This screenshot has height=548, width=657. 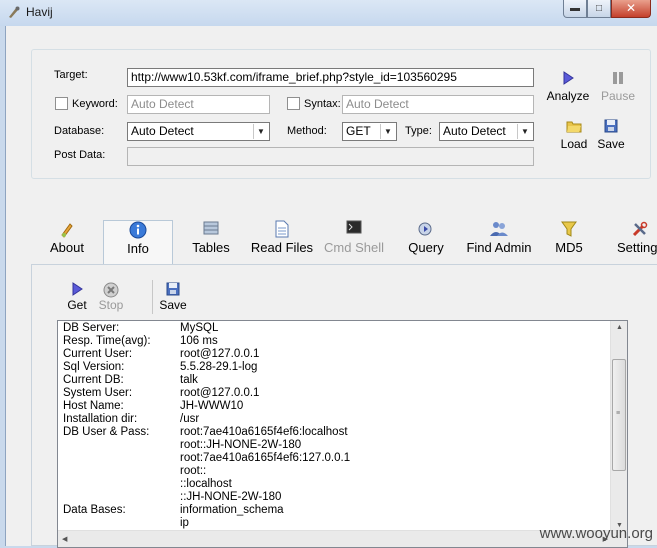 I want to click on output-value: MySQL, so click(x=199, y=328).